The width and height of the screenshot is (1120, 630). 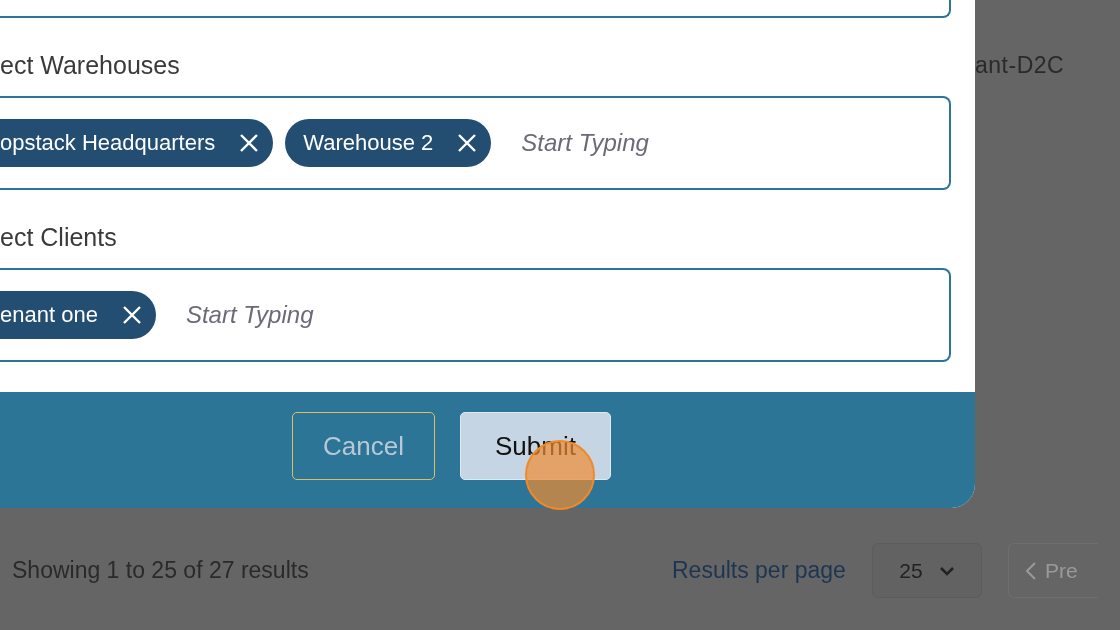 I want to click on chip-label: Warehouse 2, so click(x=368, y=143).